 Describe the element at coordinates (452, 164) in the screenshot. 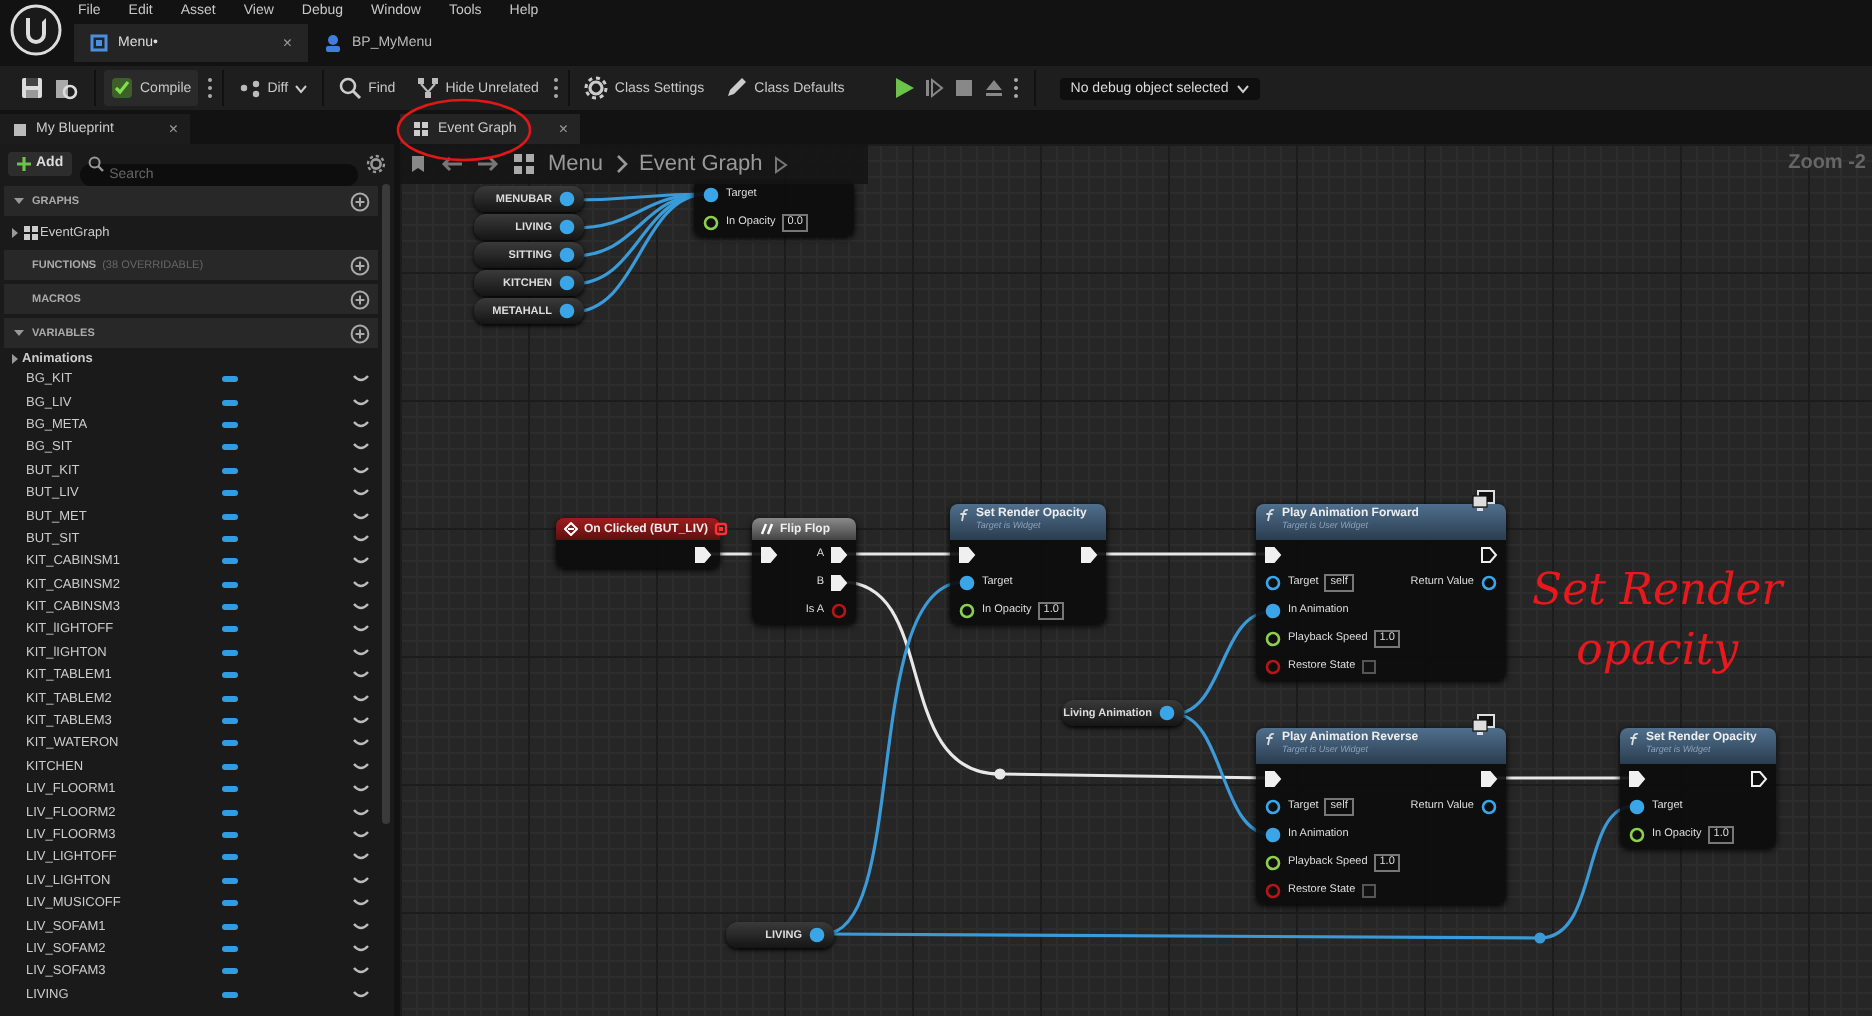

I see `back-arrow-icon` at that location.